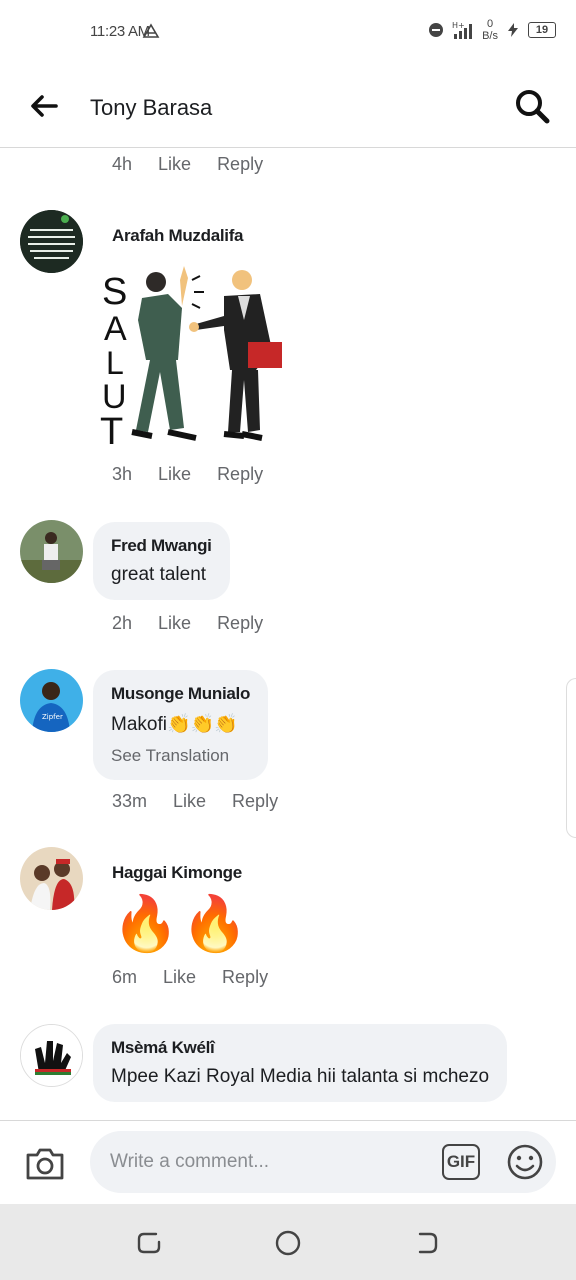 Image resolution: width=576 pixels, height=1280 pixels. What do you see at coordinates (130, 801) in the screenshot?
I see `comment-time: 33m` at bounding box center [130, 801].